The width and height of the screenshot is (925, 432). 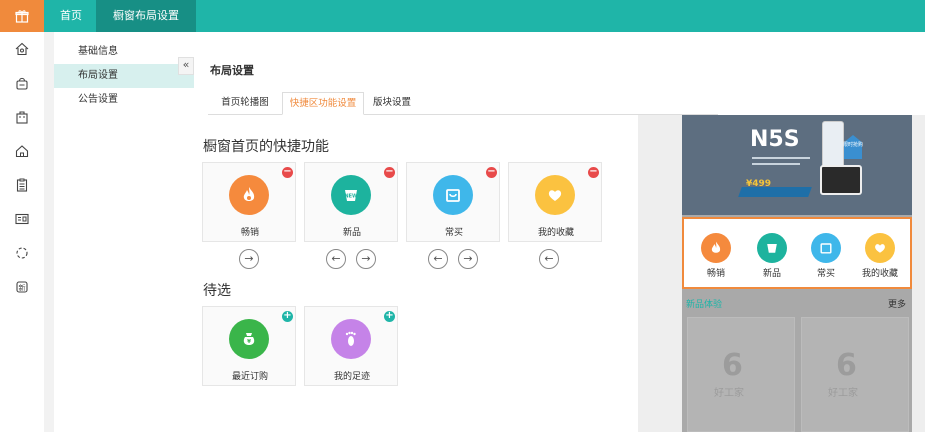 What do you see at coordinates (22, 232) in the screenshot?
I see `icon-sidebar: 新` at bounding box center [22, 232].